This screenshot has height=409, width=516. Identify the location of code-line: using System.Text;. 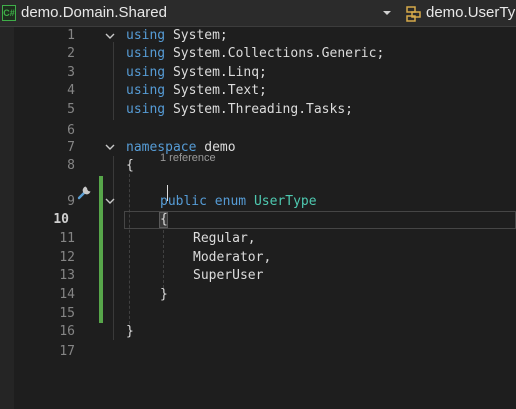
(196, 91).